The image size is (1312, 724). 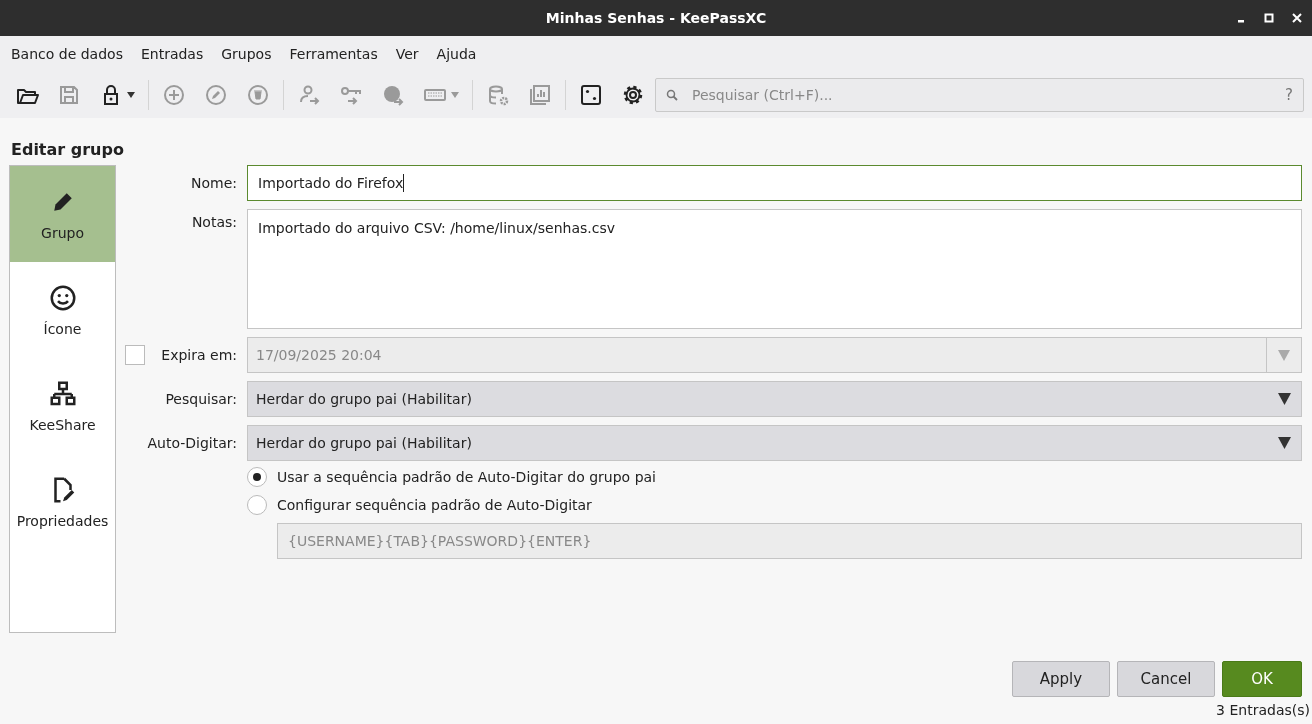 I want to click on maximize-icon, so click(x=1269, y=18).